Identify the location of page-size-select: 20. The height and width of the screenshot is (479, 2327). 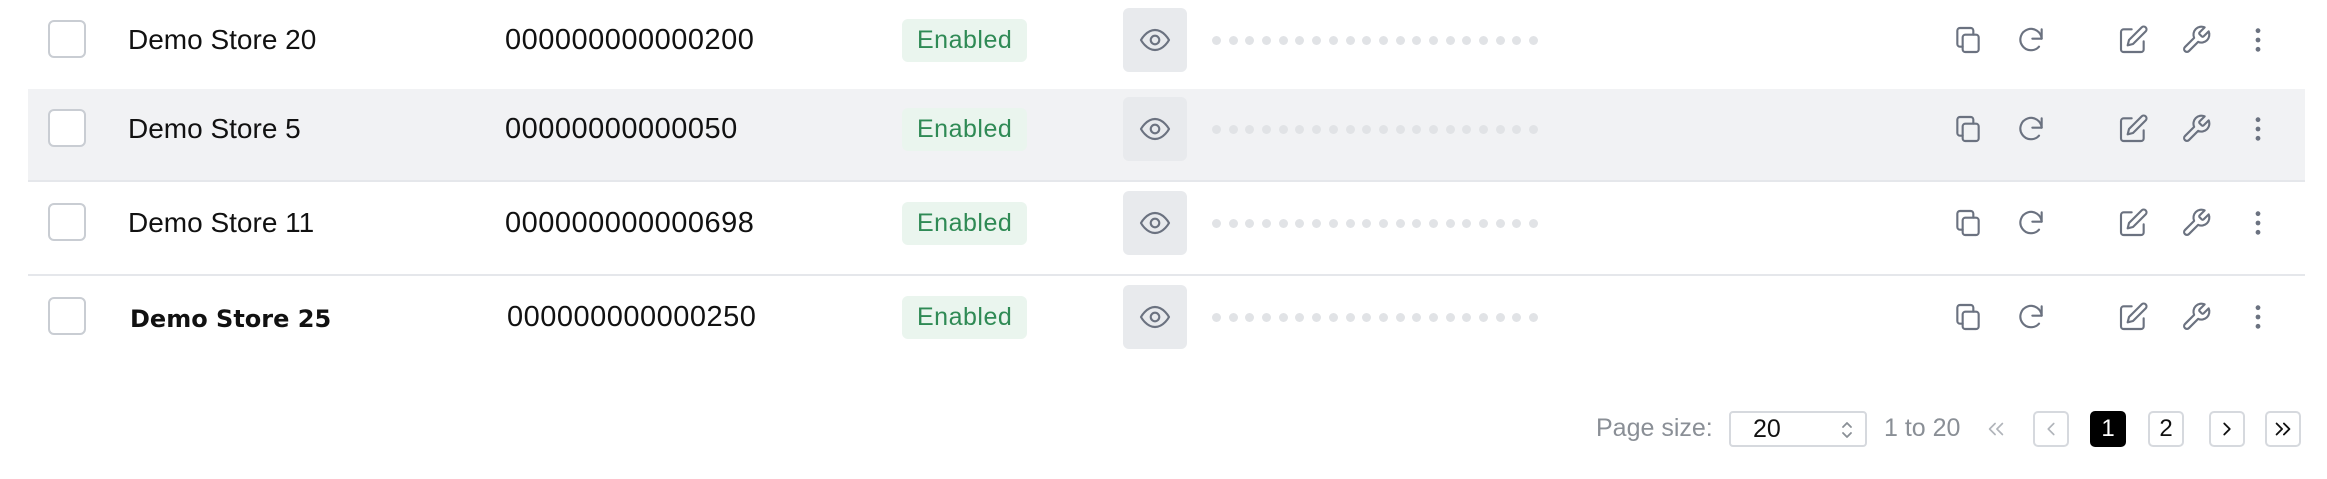
(1798, 429).